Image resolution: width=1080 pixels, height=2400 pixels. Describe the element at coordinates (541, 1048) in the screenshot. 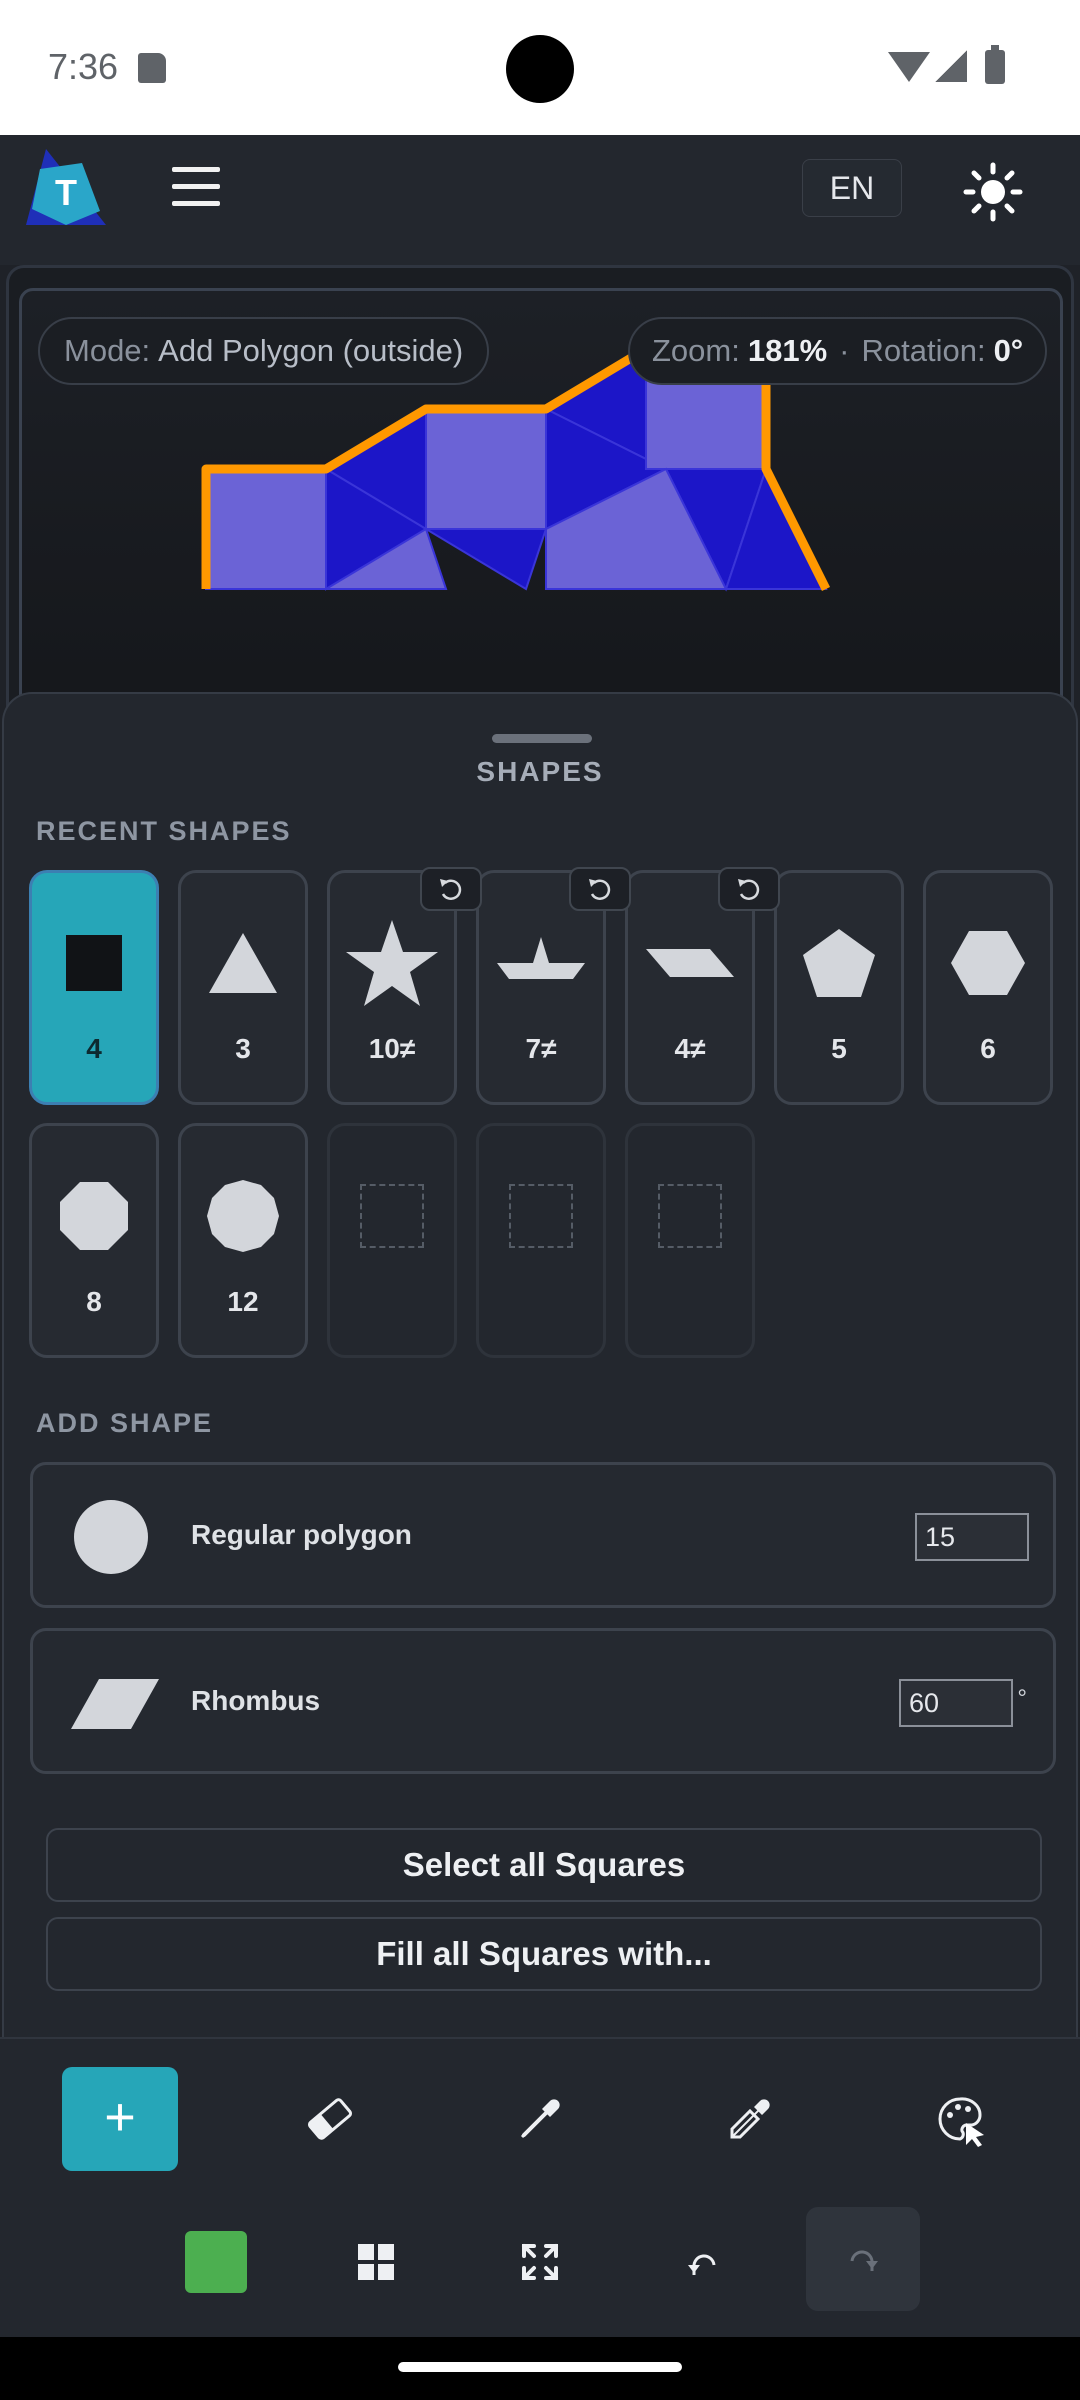

I see `shape-count: 7≠` at that location.